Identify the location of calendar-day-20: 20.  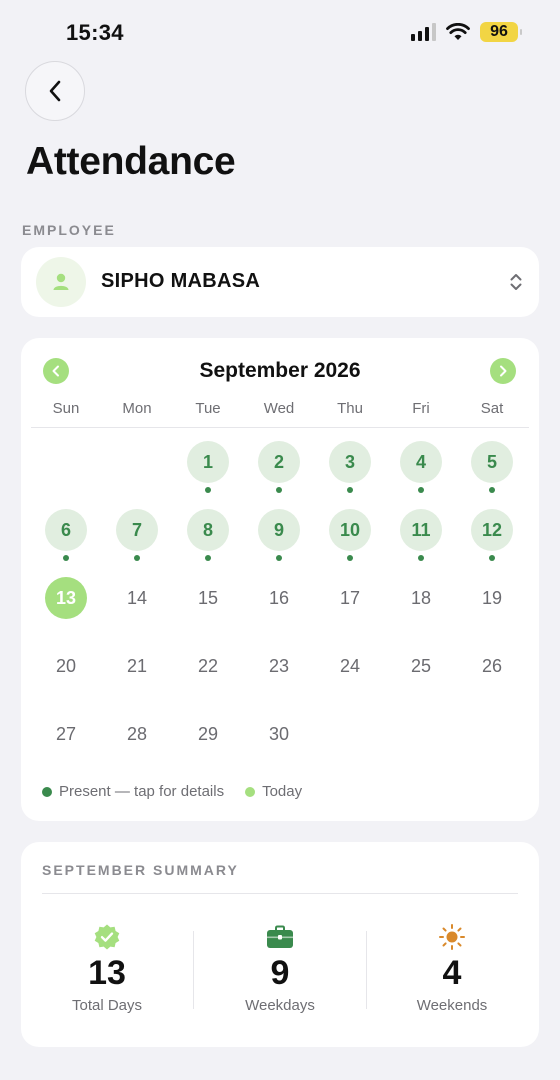
(66, 666).